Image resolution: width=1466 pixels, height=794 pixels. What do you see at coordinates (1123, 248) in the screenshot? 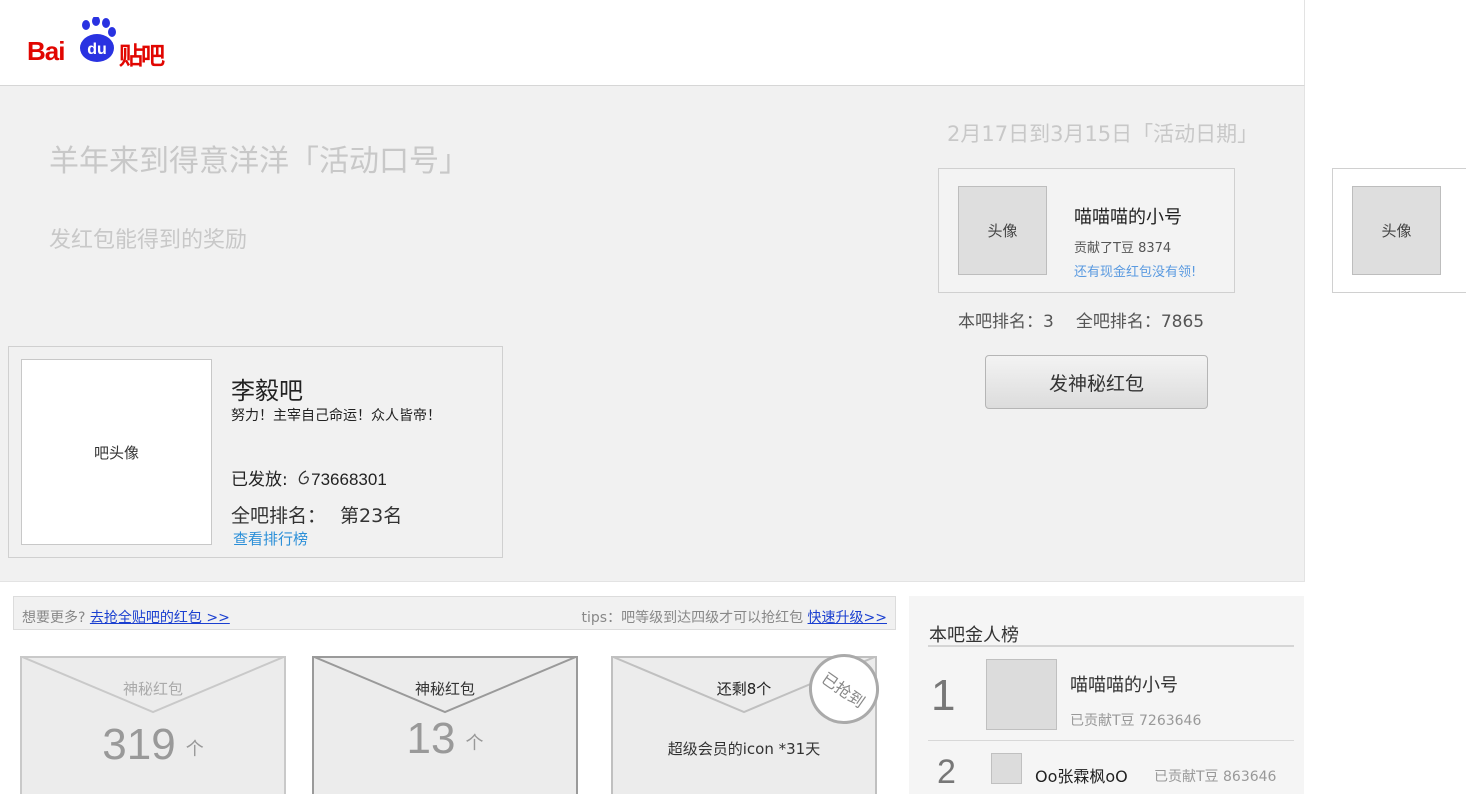
I see `user-contribution: 贡献了T豆 8374` at bounding box center [1123, 248].